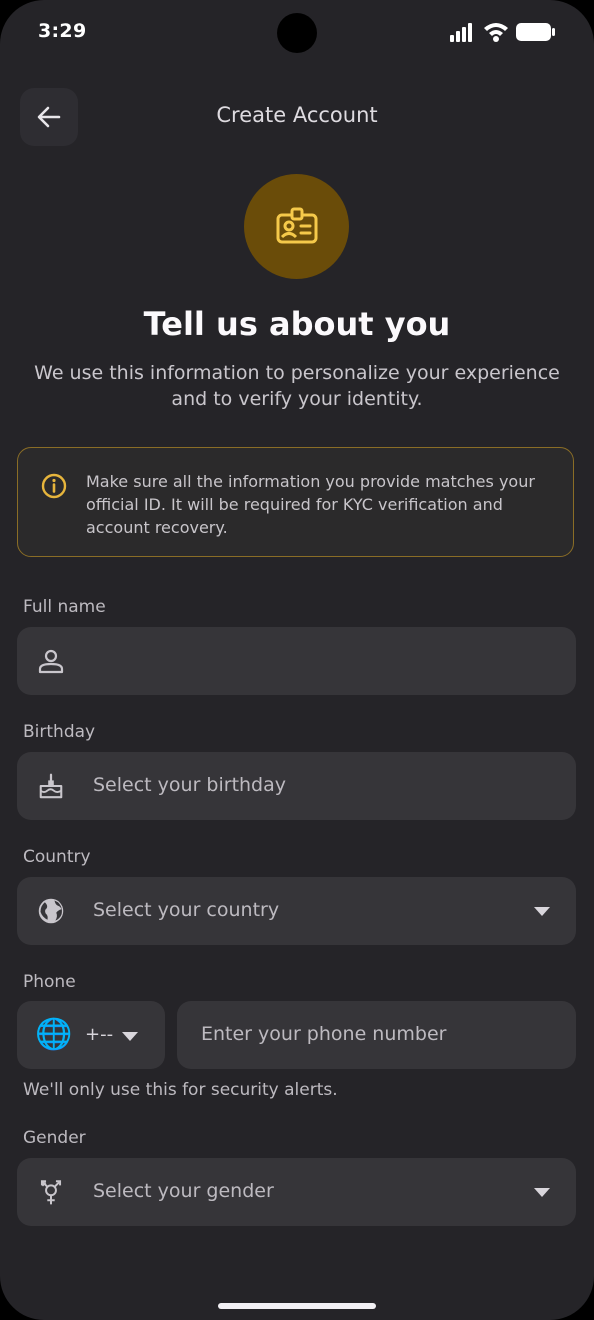  What do you see at coordinates (54, 1138) in the screenshot?
I see `gender-label: Gender` at bounding box center [54, 1138].